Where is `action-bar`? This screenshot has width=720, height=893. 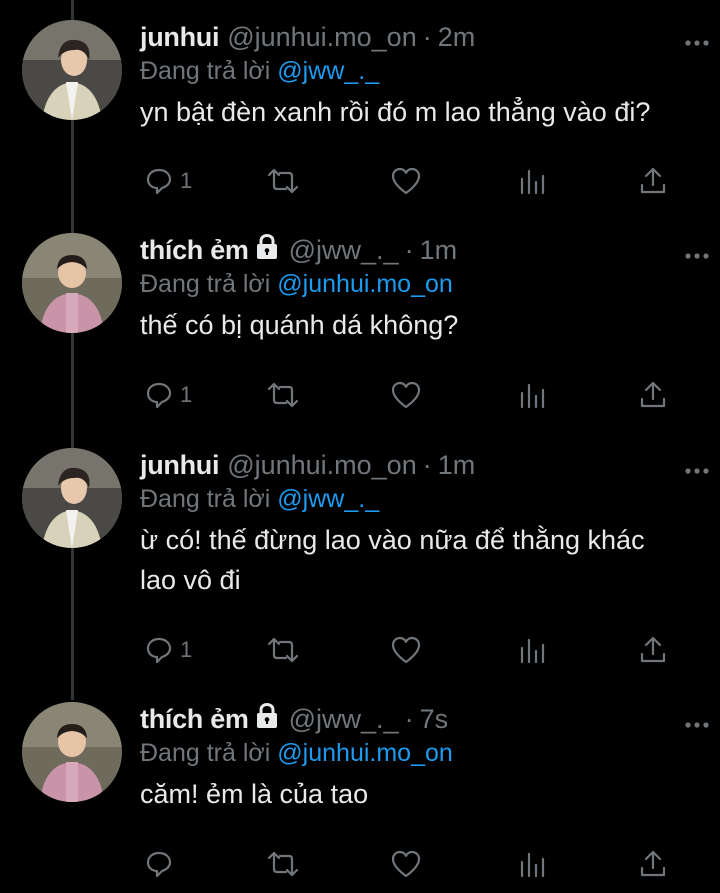 action-bar is located at coordinates (407, 864).